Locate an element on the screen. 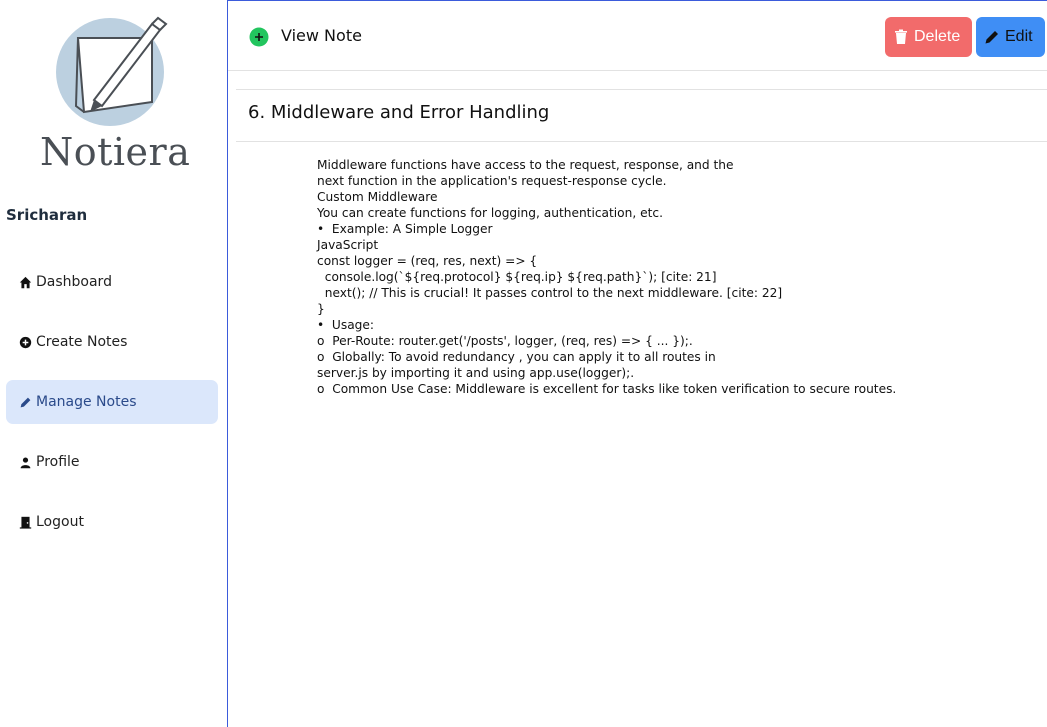  edit-button-label: Edit is located at coordinates (1019, 36).